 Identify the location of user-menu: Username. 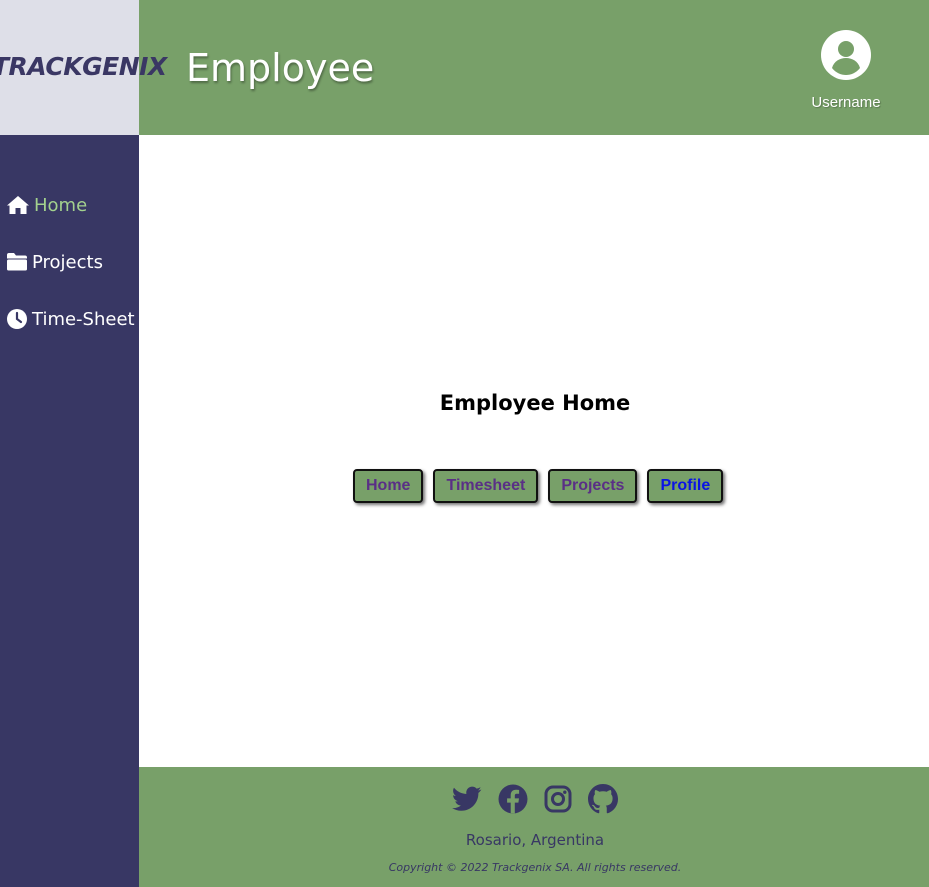
(846, 70).